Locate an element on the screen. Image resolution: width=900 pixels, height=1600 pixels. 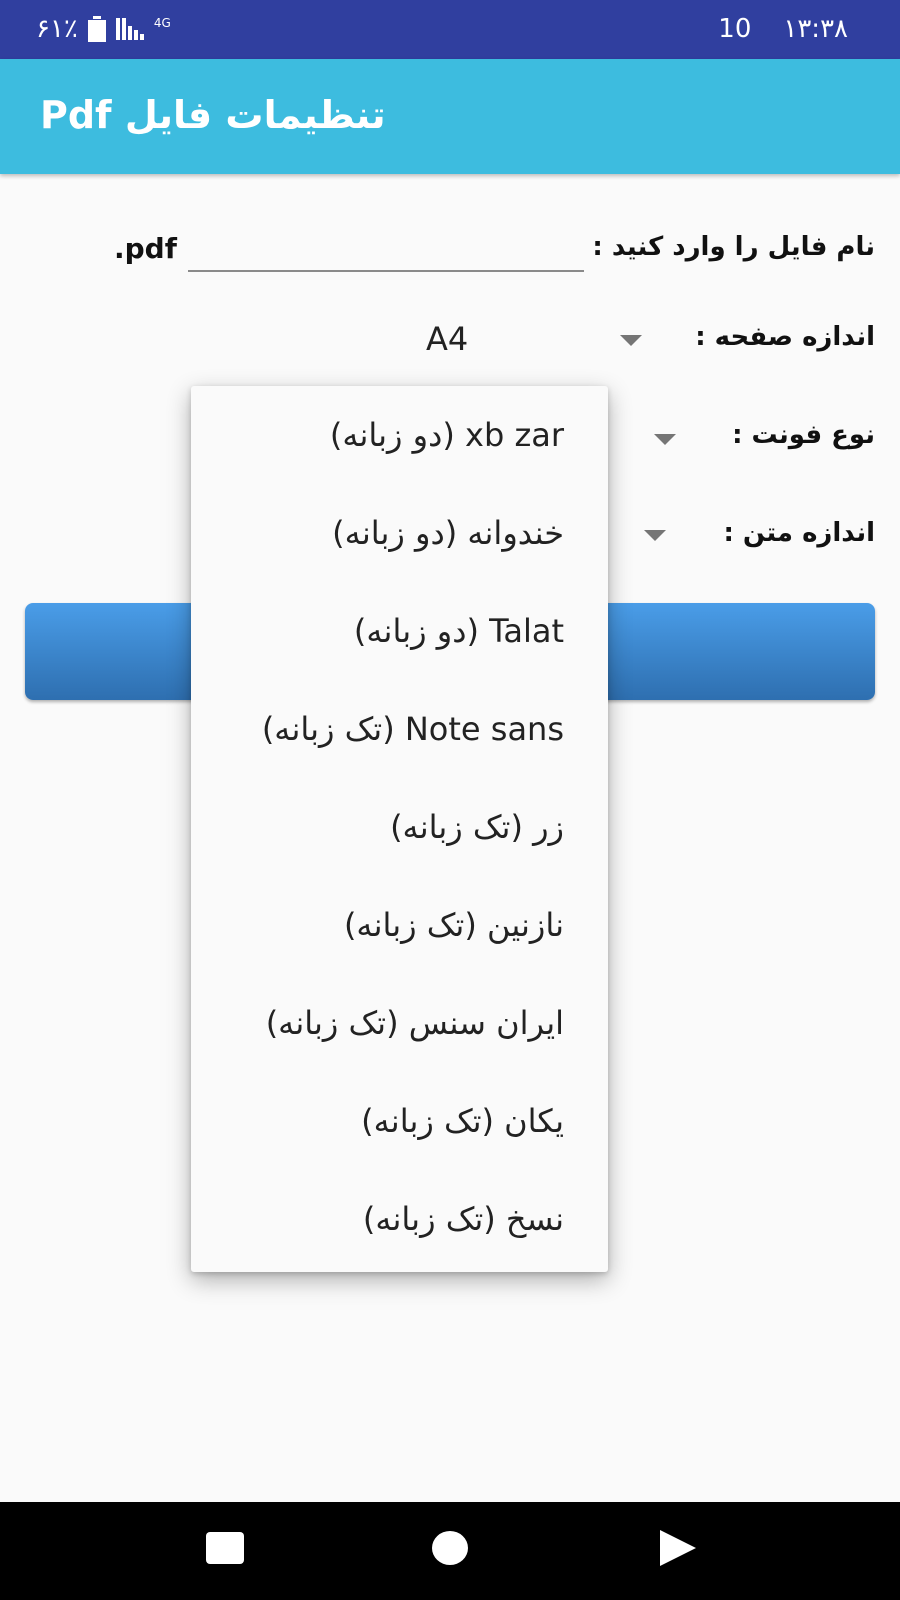
page-title: تنظیمات فایل Pdf is located at coordinates (213, 115).